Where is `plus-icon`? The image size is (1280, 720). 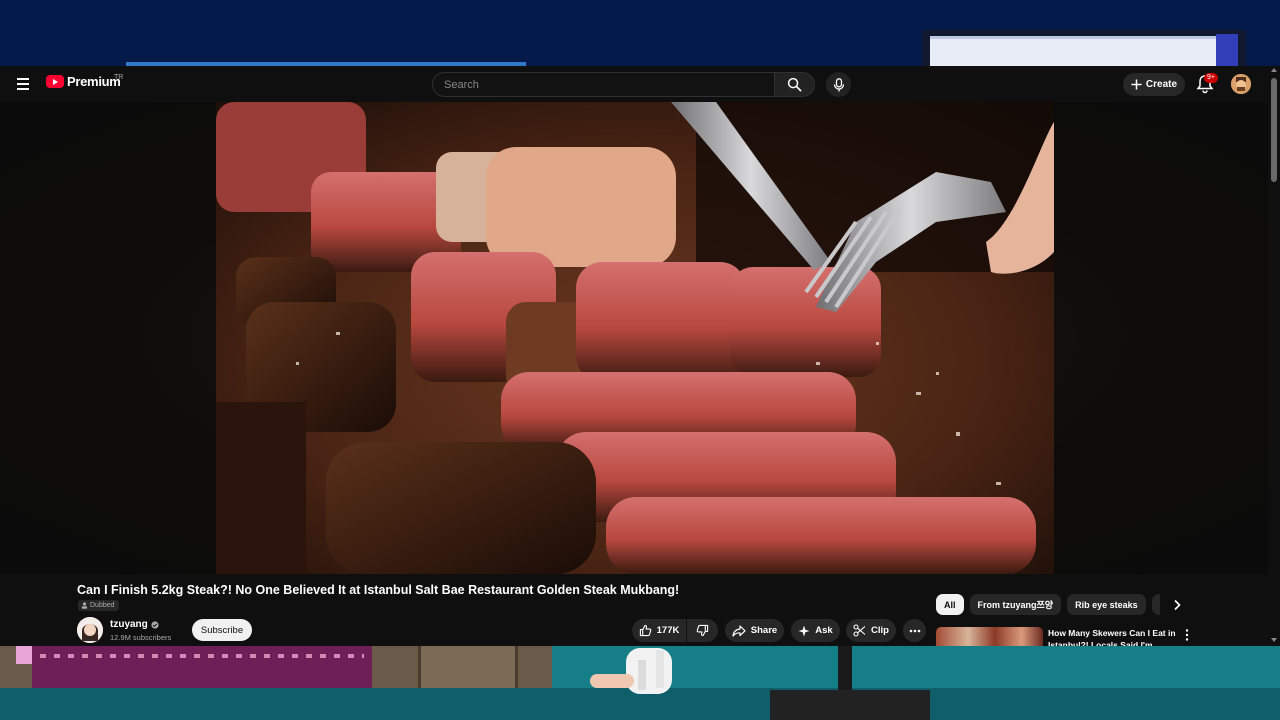 plus-icon is located at coordinates (1136, 84).